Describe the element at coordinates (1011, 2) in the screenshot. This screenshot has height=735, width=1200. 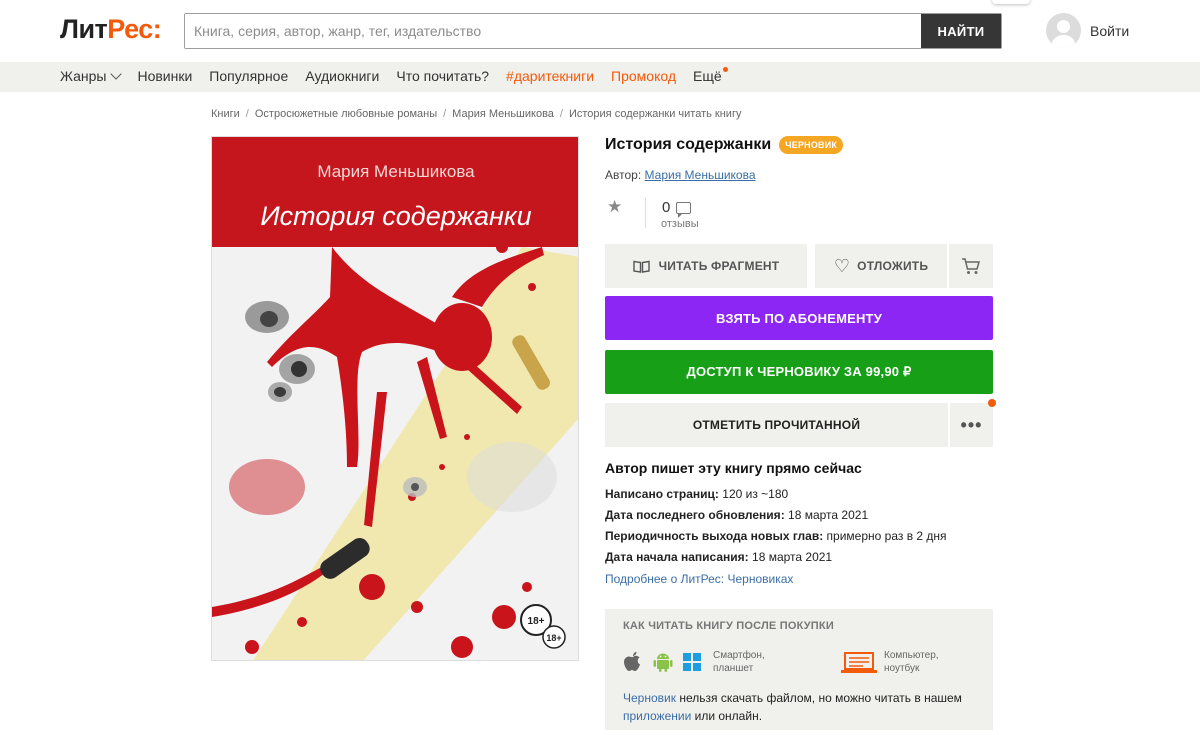
I see `gift-tab` at that location.